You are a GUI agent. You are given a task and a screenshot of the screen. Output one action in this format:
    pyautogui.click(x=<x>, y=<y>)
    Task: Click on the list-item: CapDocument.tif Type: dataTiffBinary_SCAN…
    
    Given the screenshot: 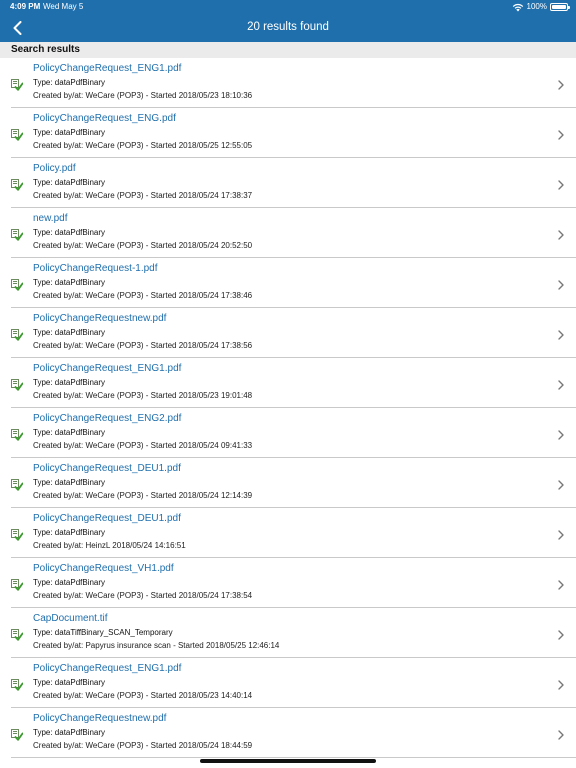 What is the action you would take?
    pyautogui.click(x=288, y=633)
    